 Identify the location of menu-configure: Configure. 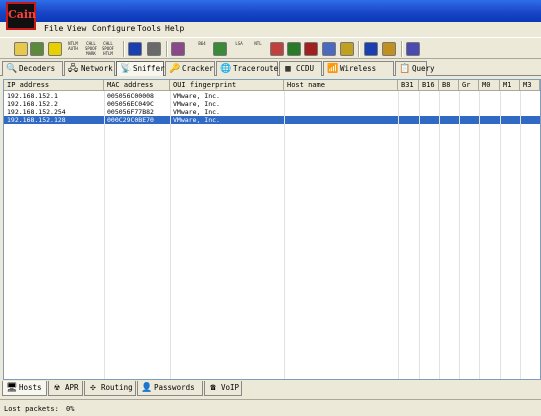
(113, 28).